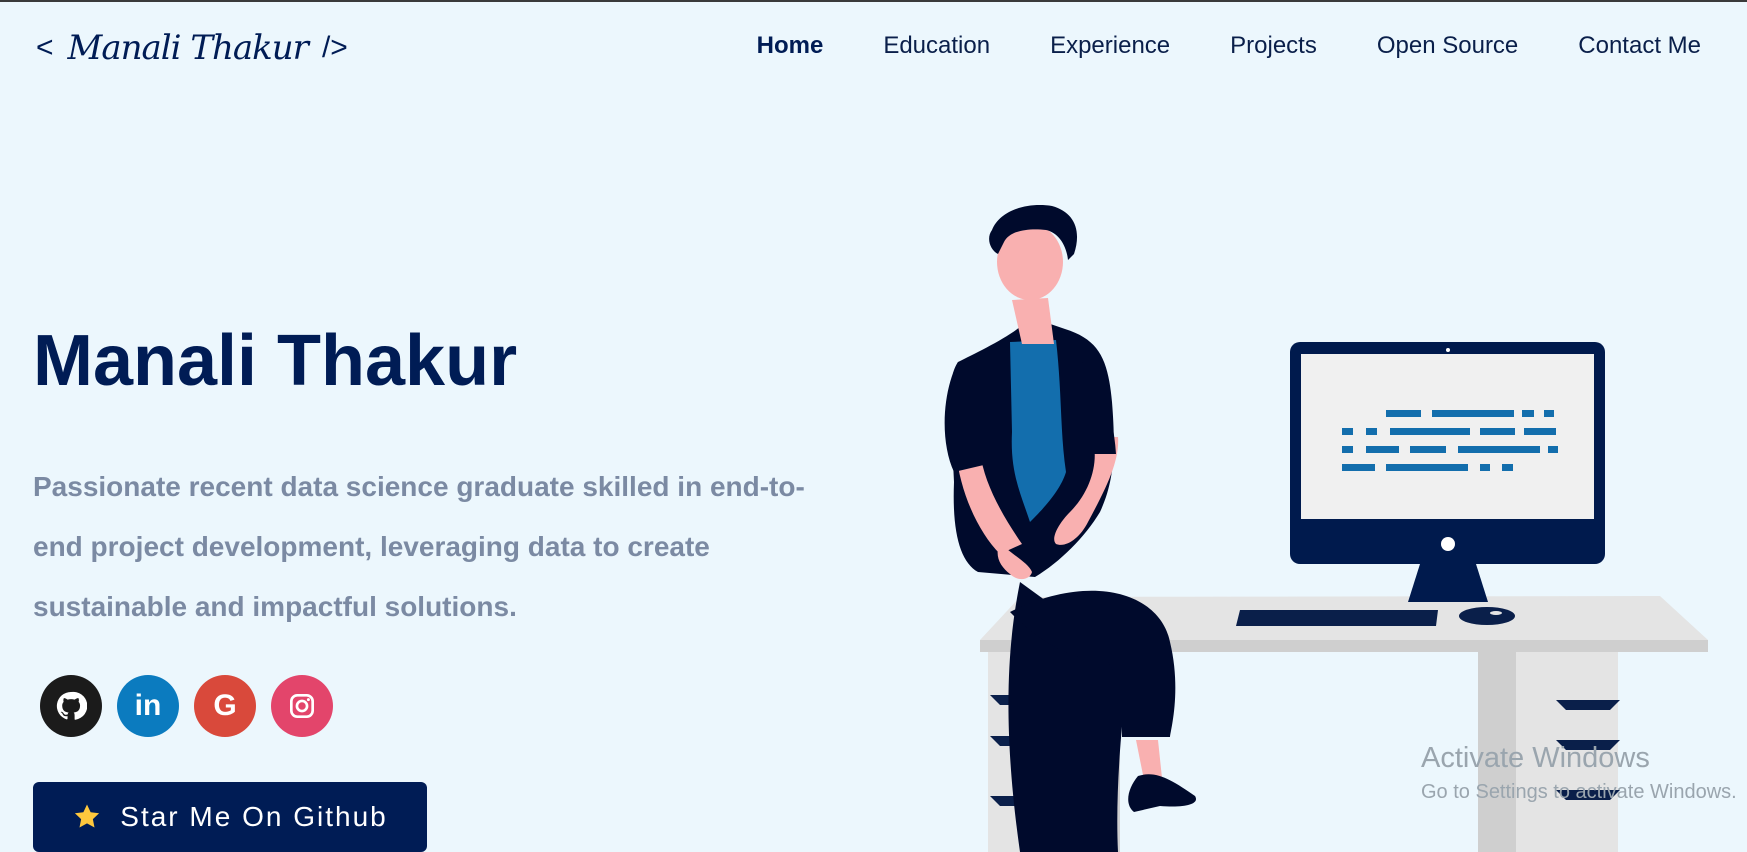 The height and width of the screenshot is (852, 1747). I want to click on keyboard, so click(1337, 618).